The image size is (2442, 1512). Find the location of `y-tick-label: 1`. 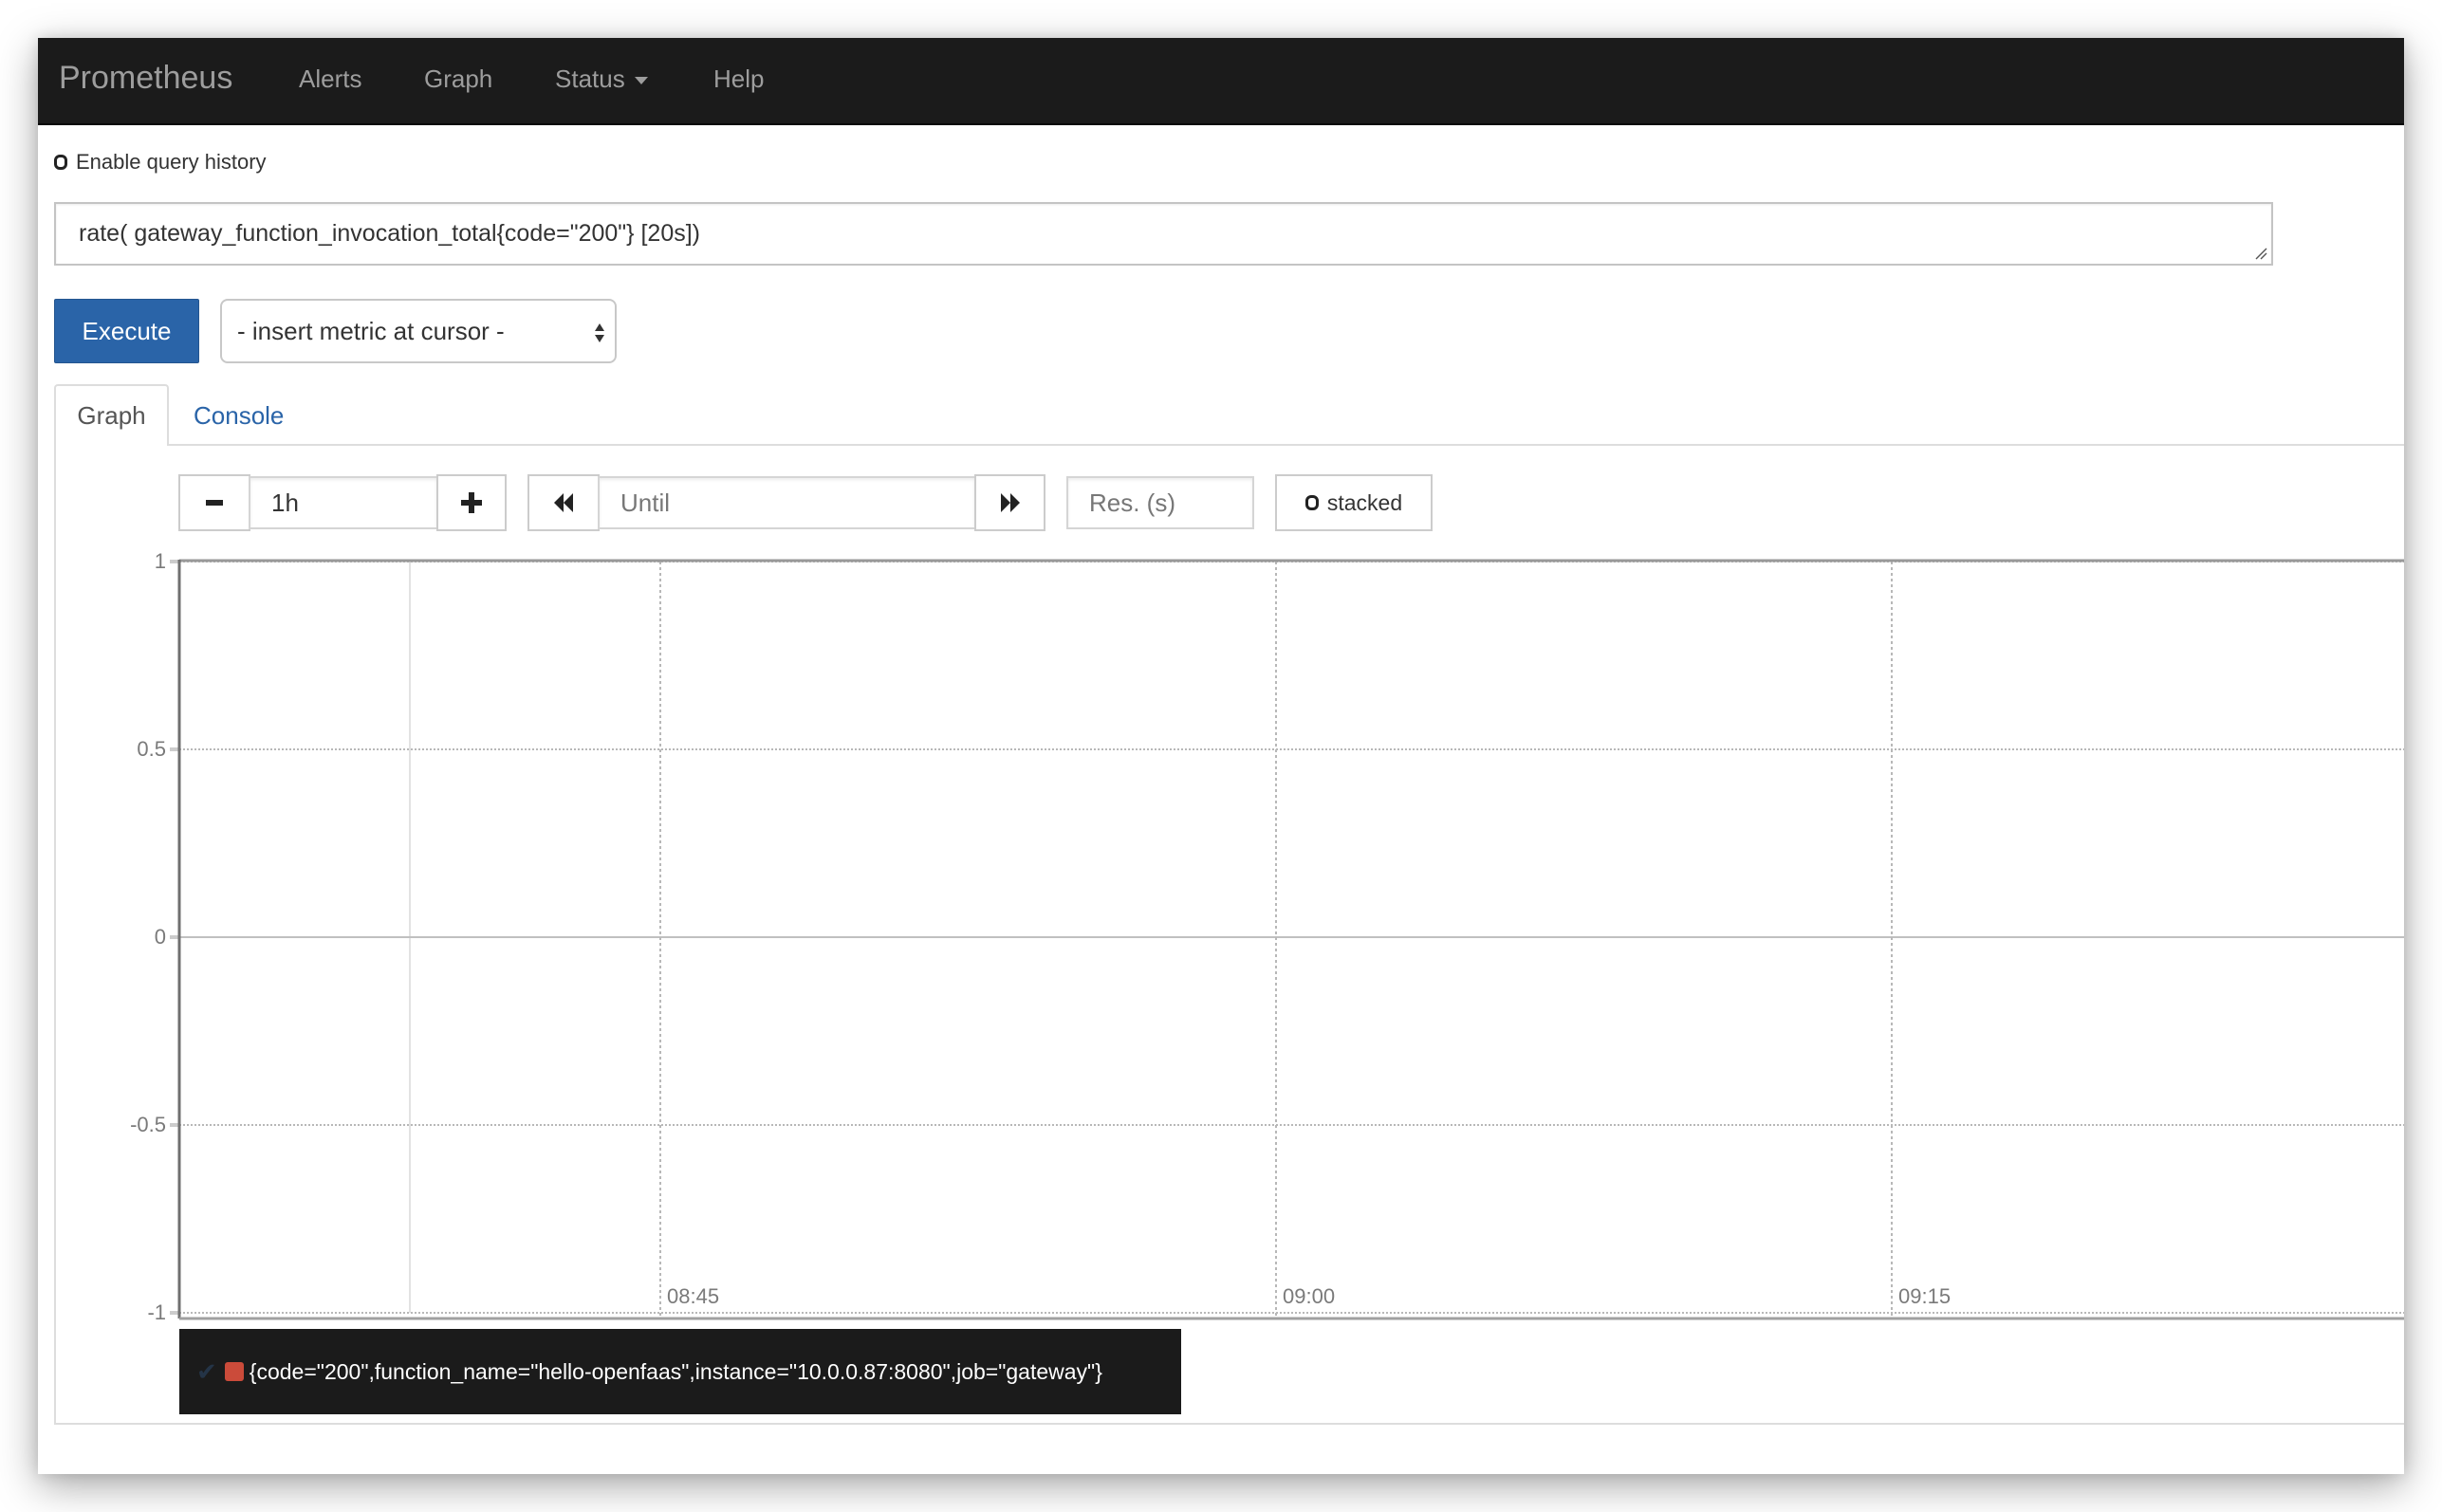

y-tick-label: 1 is located at coordinates (160, 561).